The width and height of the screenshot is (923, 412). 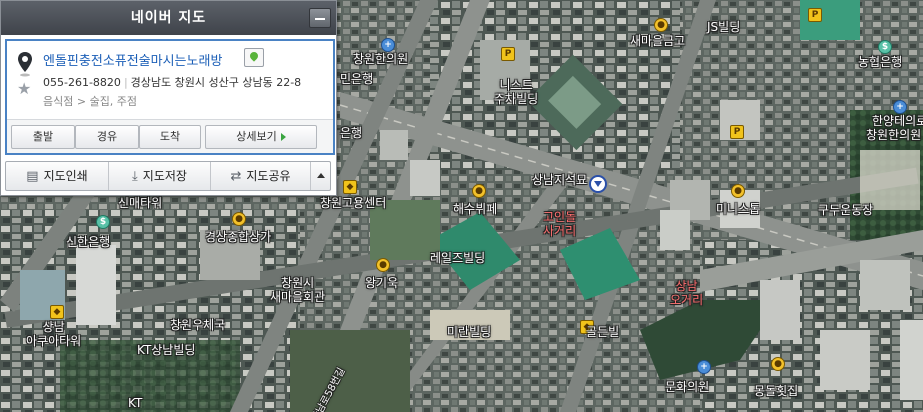 I want to click on route-arrive-button: 도착, so click(x=170, y=137).